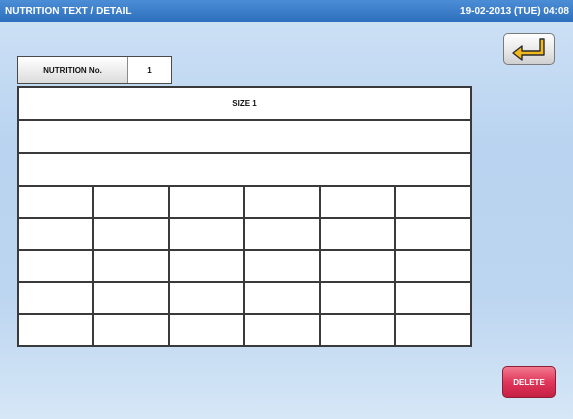 The height and width of the screenshot is (419, 573). What do you see at coordinates (68, 11) in the screenshot?
I see `screen-title: NUTRITION TEXT / DETAIL` at bounding box center [68, 11].